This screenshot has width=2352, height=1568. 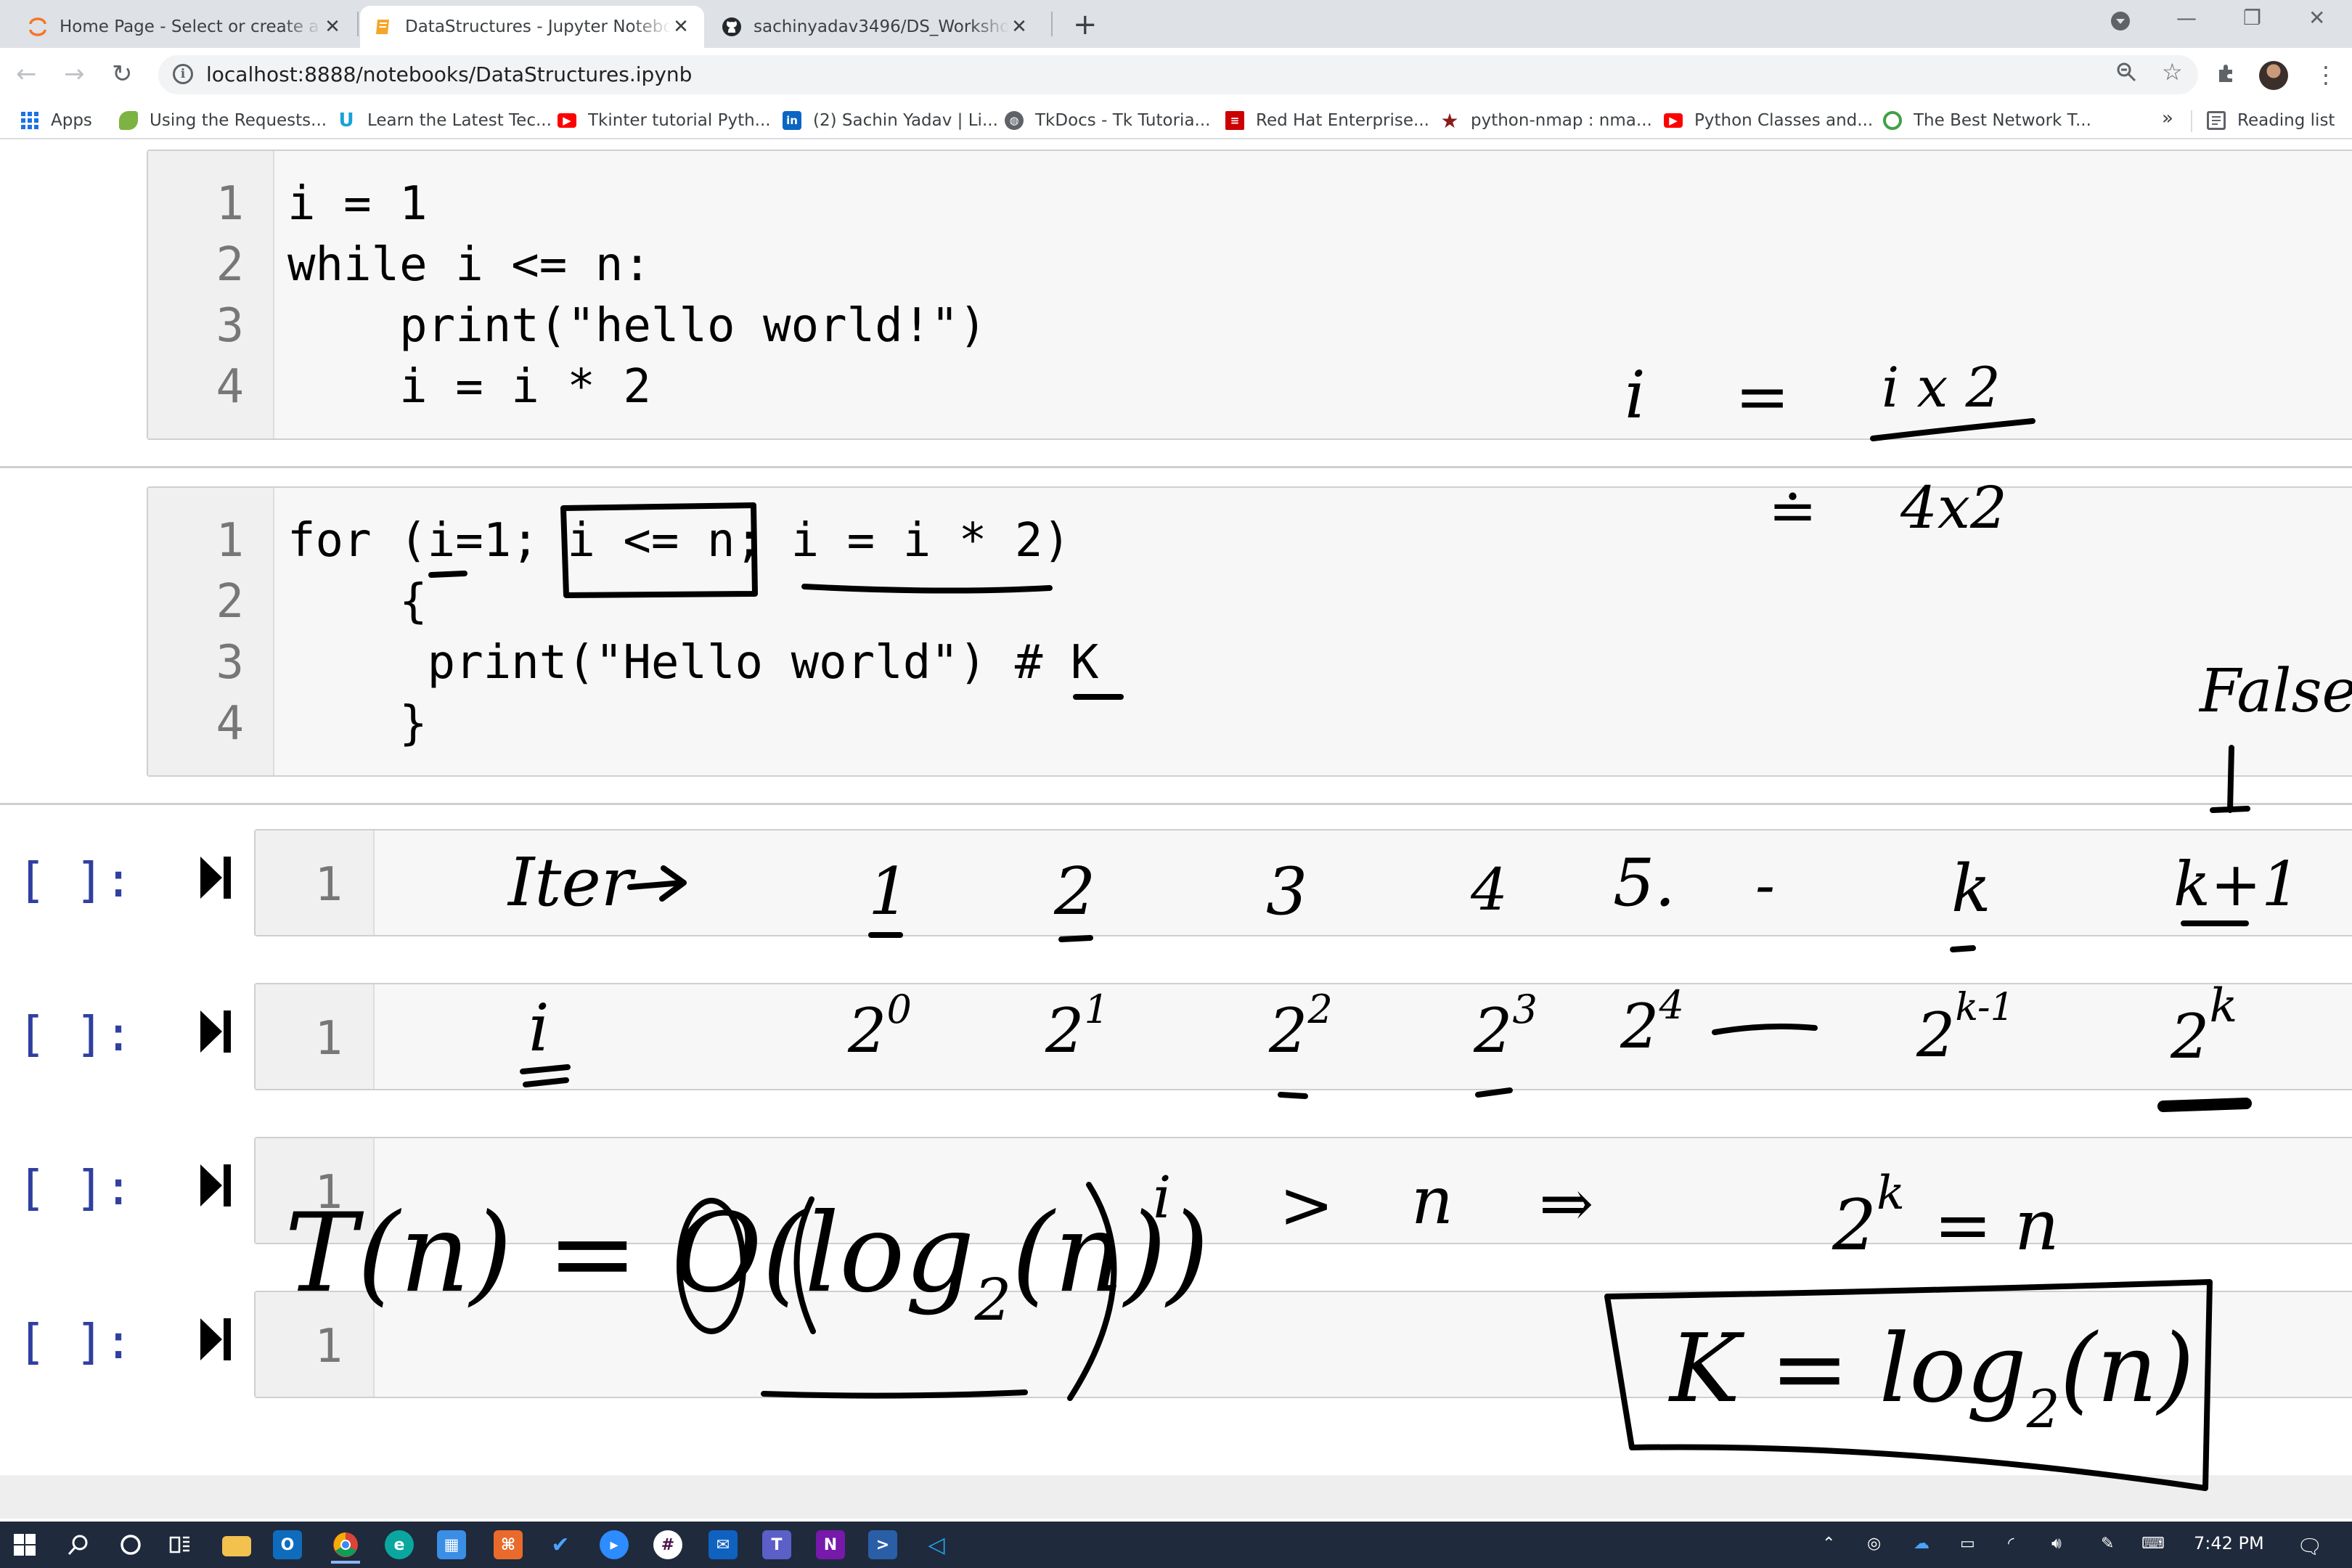 What do you see at coordinates (237, 1546) in the screenshot?
I see `file-explorer-icon` at bounding box center [237, 1546].